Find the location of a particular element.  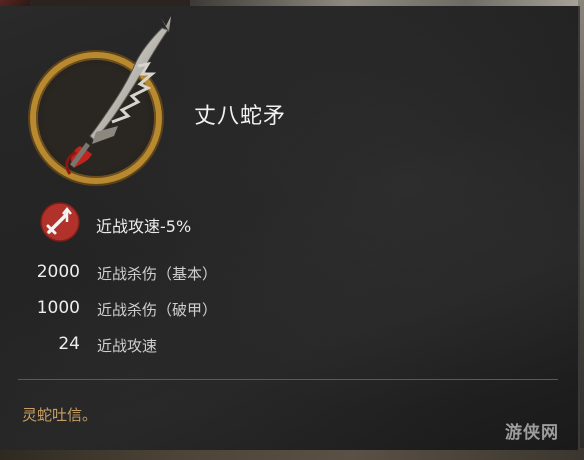

item-flavor-text: 灵蛇吐信。 is located at coordinates (60, 415).